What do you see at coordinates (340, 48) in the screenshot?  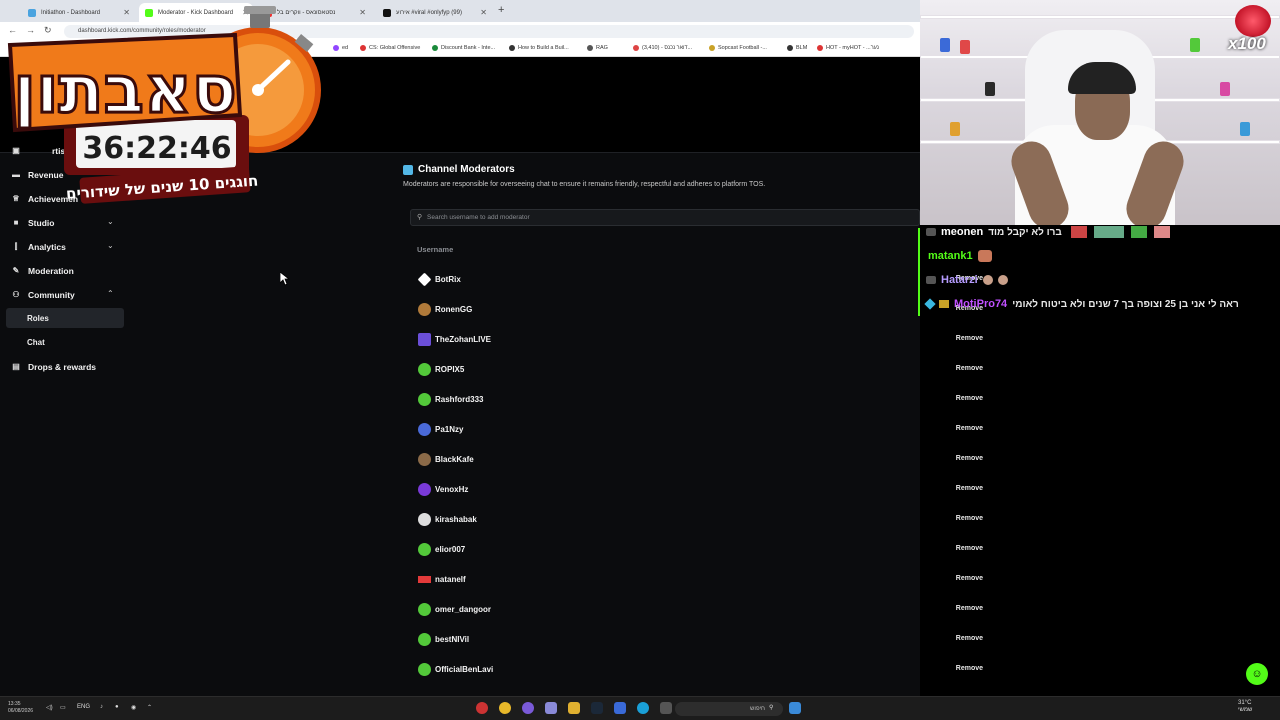 I see `bookmark-item: ed` at bounding box center [340, 48].